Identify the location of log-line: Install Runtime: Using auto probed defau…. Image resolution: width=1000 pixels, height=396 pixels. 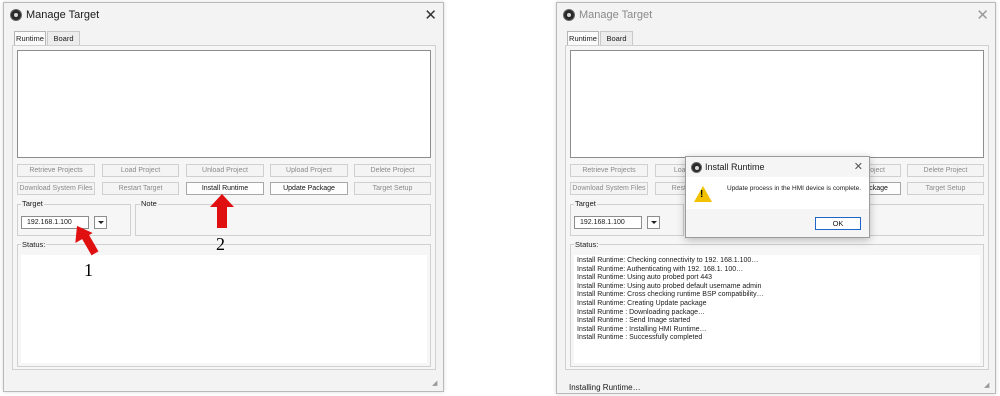
(669, 286).